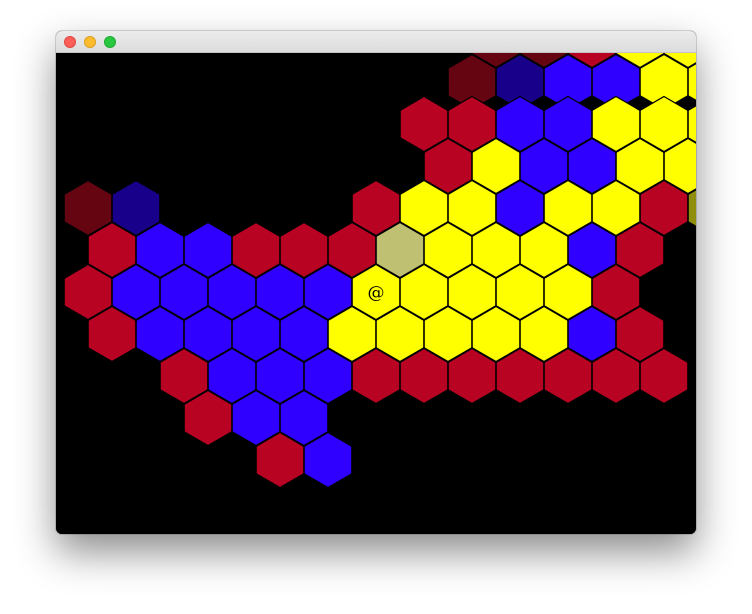  Describe the element at coordinates (90, 42) in the screenshot. I see `minimize-button` at that location.